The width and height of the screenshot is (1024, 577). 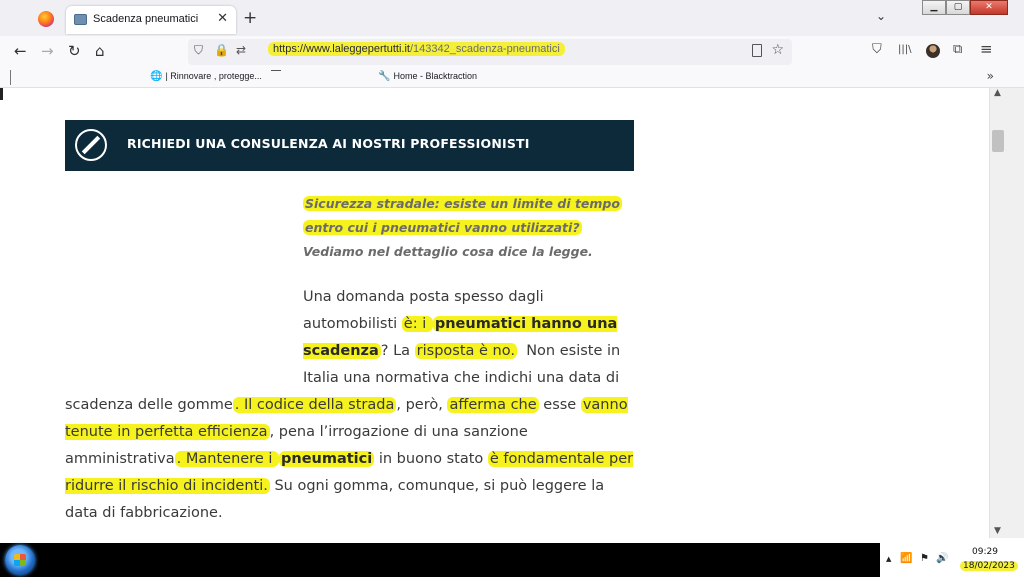 I want to click on highlight-span: è: i, so click(x=417, y=324).